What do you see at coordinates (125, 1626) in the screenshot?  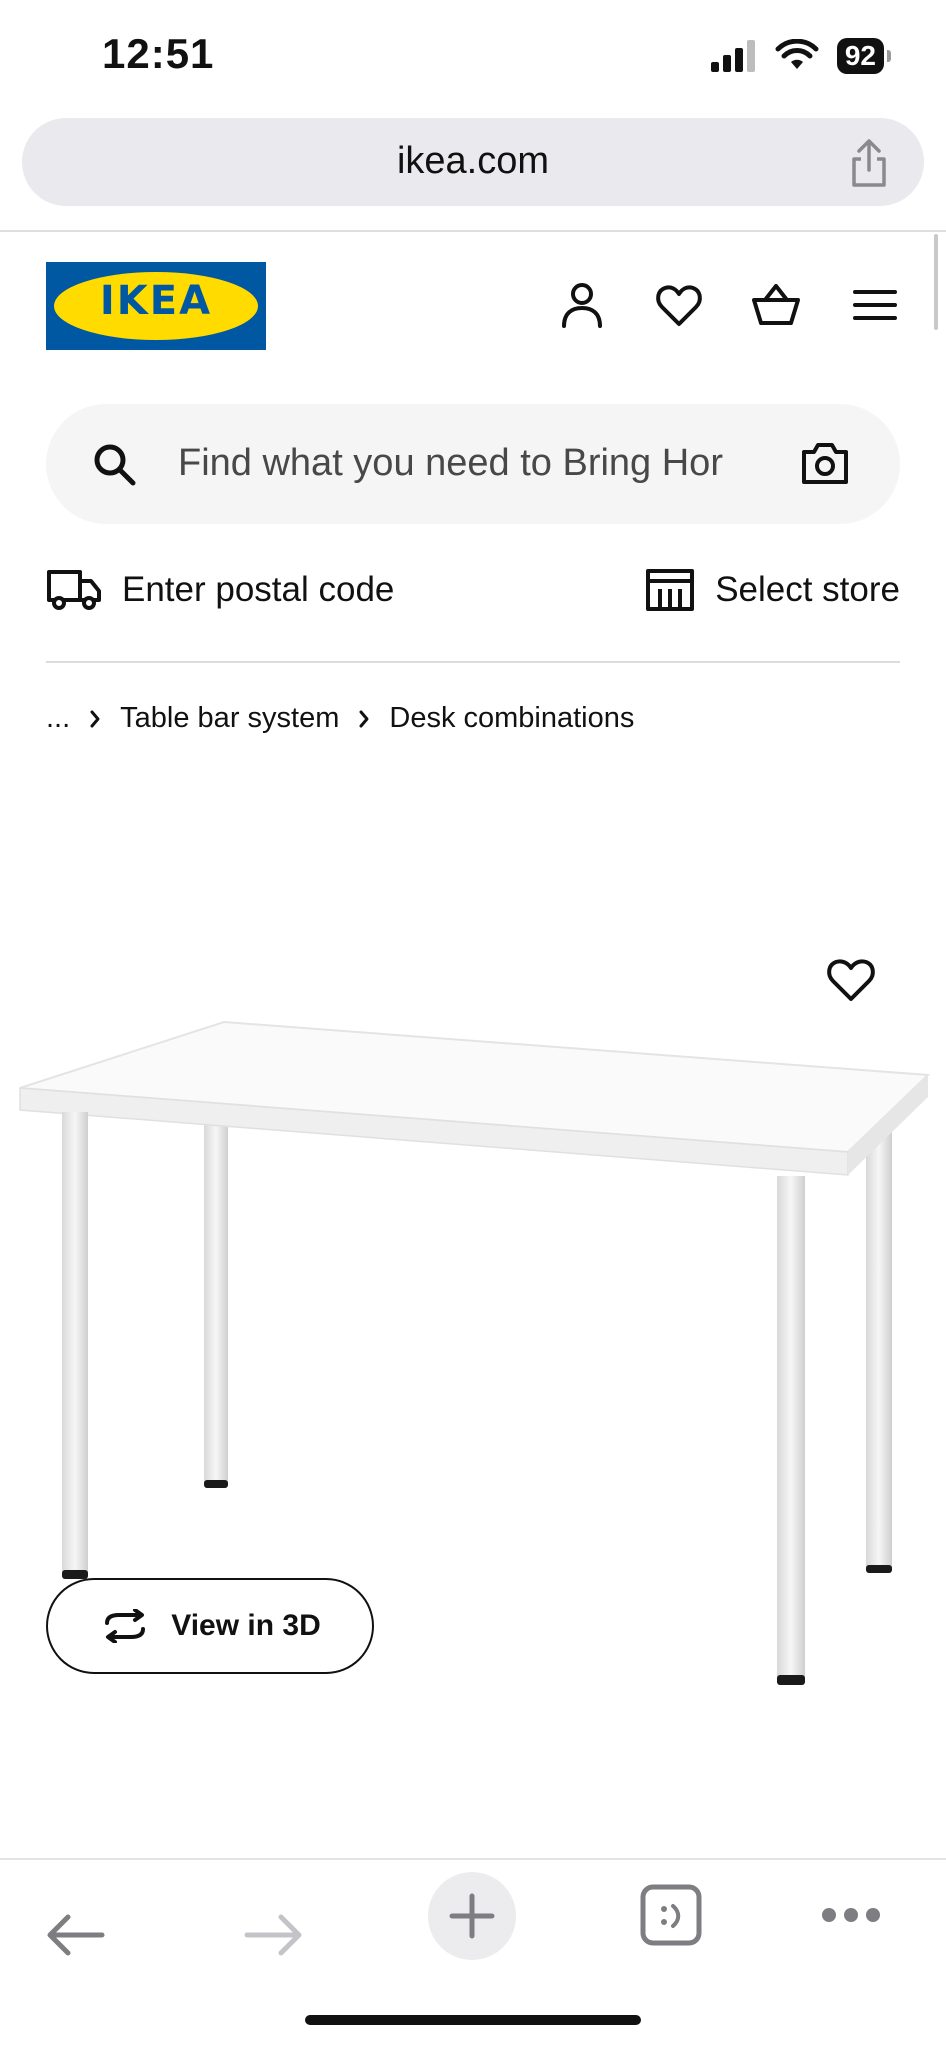 I see `rotate-3d-icon` at bounding box center [125, 1626].